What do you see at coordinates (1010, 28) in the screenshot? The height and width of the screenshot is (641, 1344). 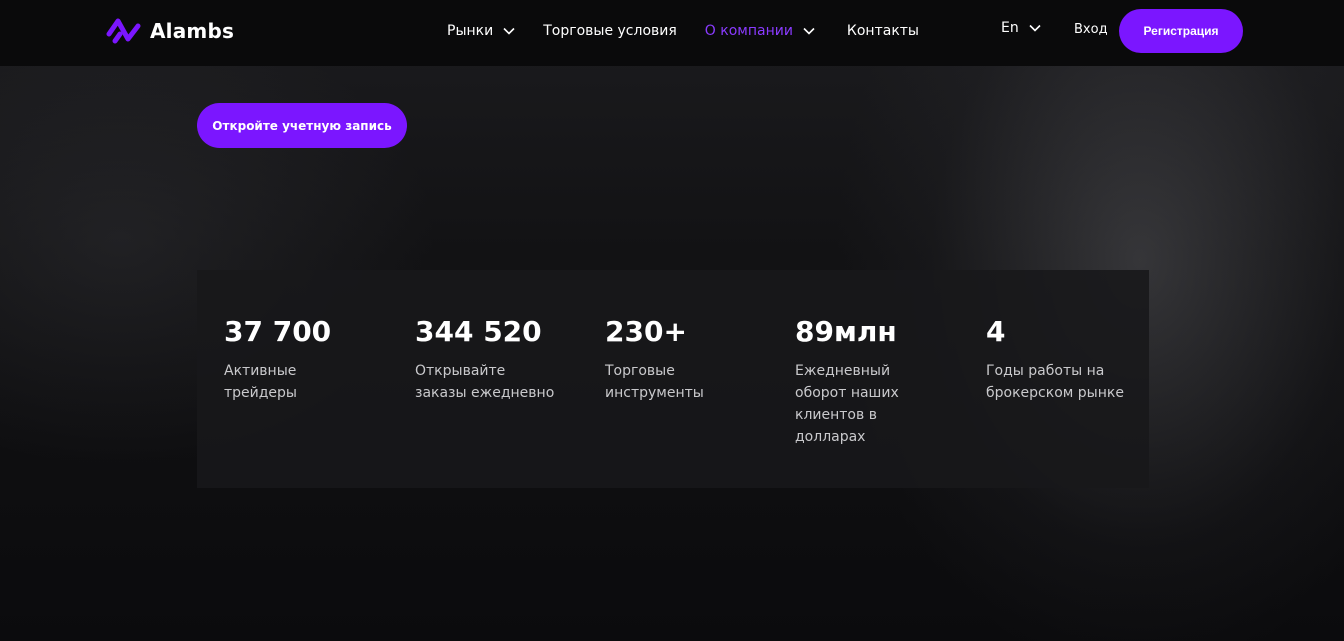 I see `language-label: En` at bounding box center [1010, 28].